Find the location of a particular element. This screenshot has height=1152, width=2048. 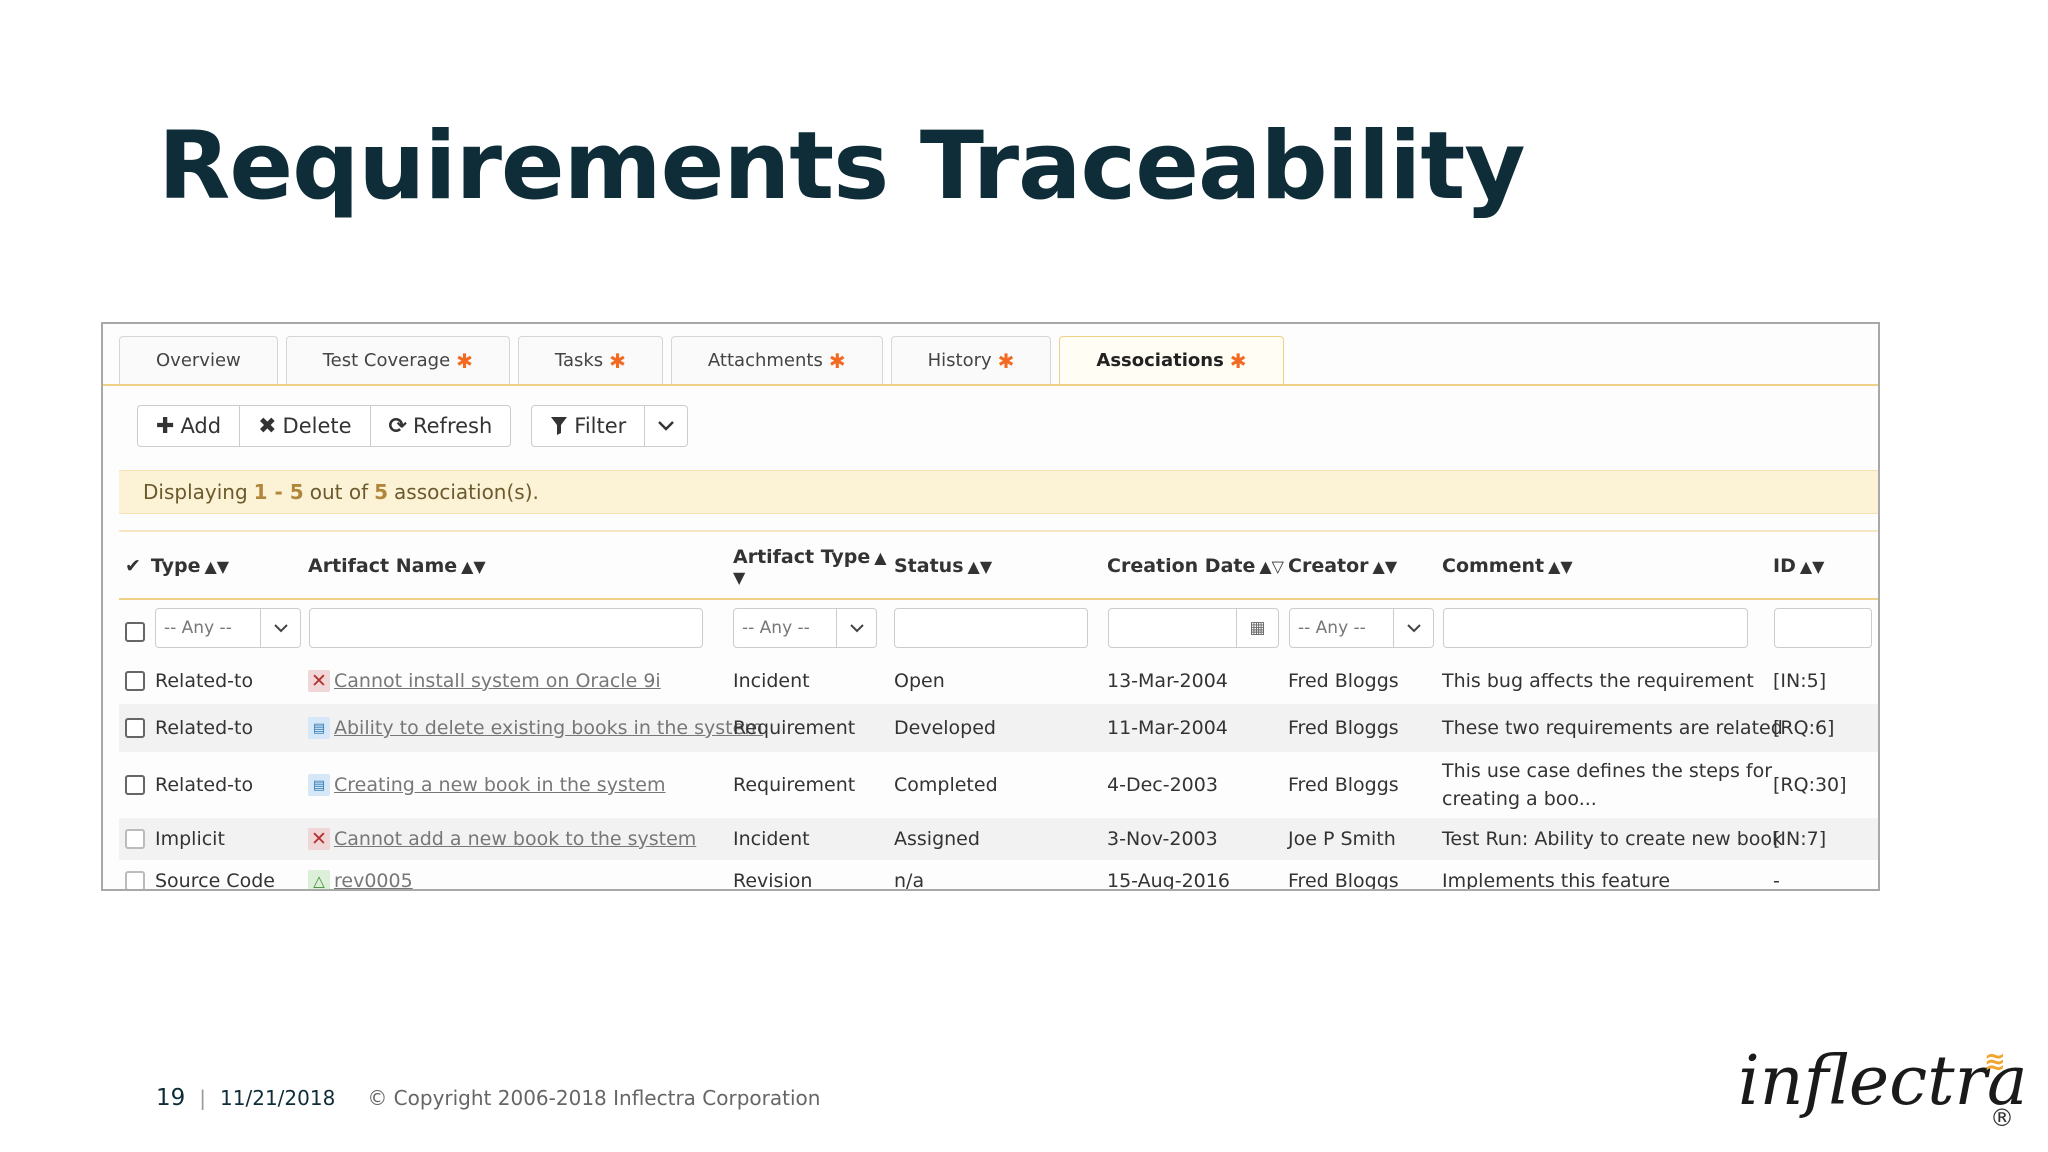

section-divider is located at coordinates (998, 531).